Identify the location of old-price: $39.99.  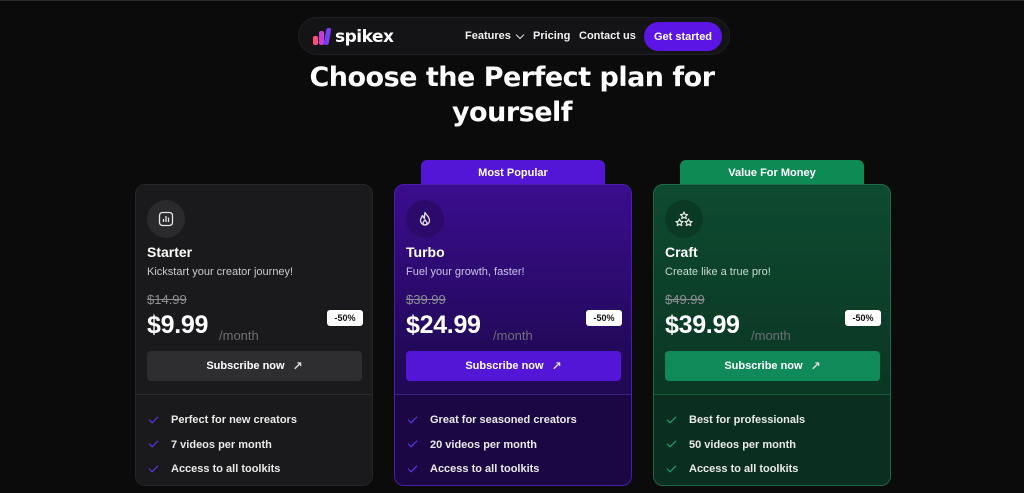
(426, 299).